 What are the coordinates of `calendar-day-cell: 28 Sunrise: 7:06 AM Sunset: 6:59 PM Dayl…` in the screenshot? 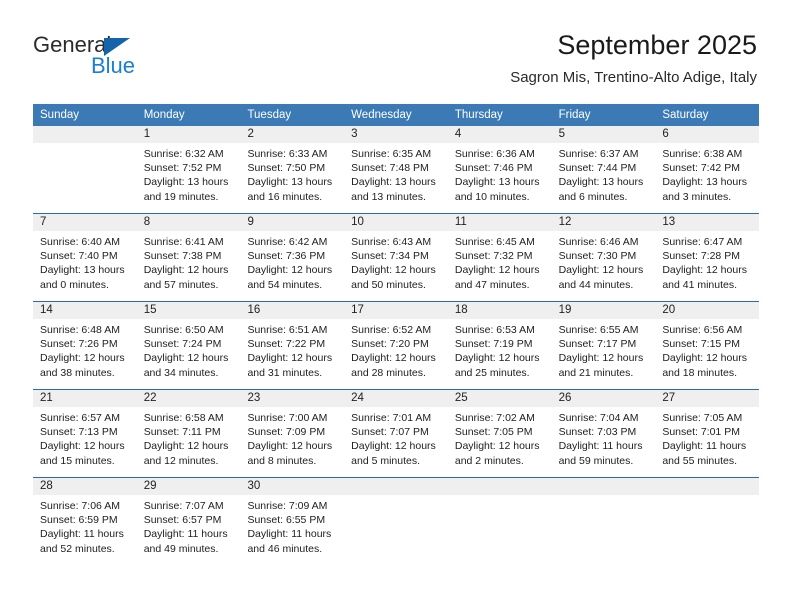 It's located at (85, 518).